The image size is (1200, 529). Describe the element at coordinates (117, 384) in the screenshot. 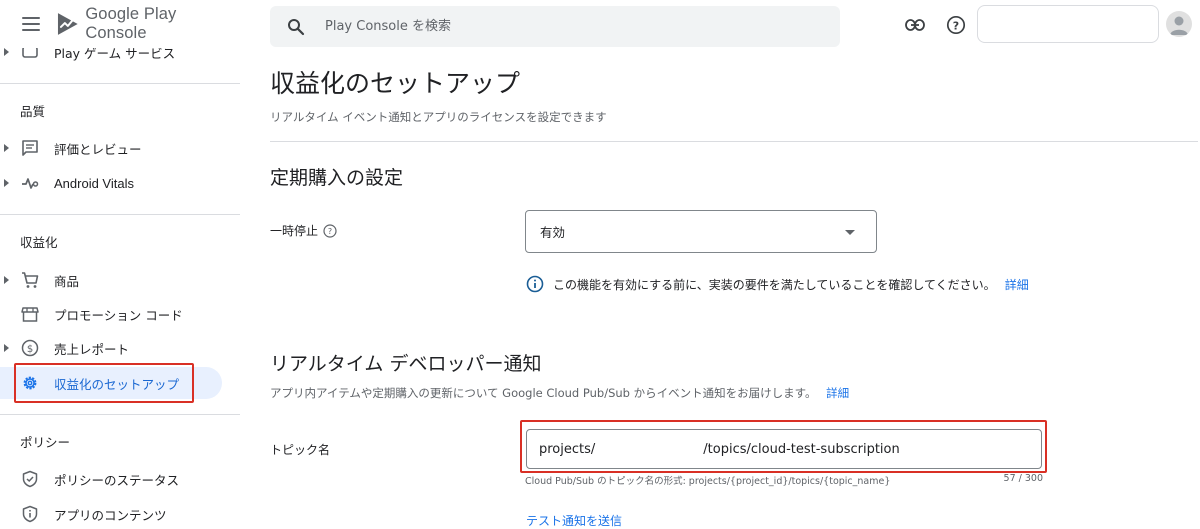

I see `sidebar-item-label: 収益化のセットアップ` at that location.